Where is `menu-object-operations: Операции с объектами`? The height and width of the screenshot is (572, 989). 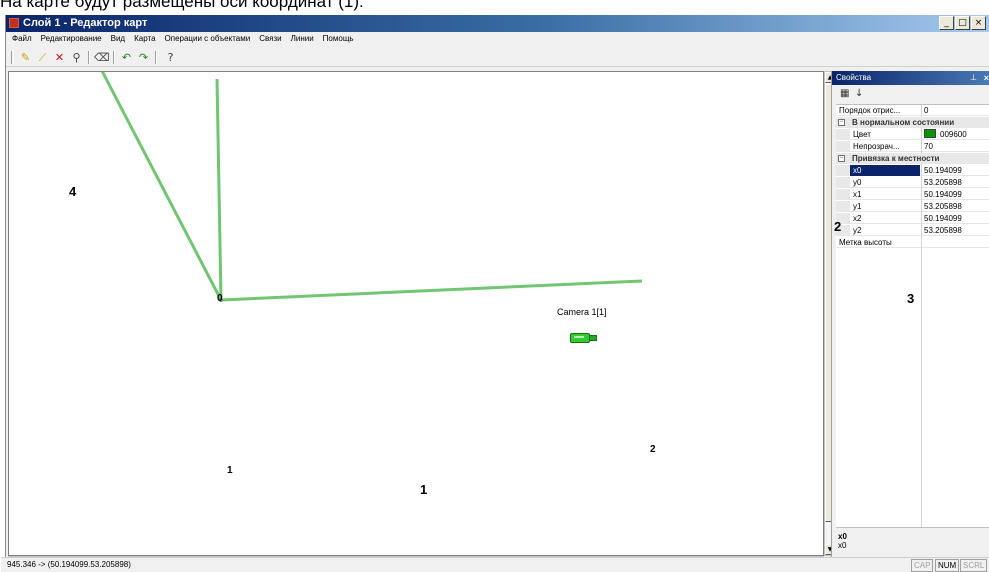 menu-object-operations: Операции с объектами is located at coordinates (208, 39).